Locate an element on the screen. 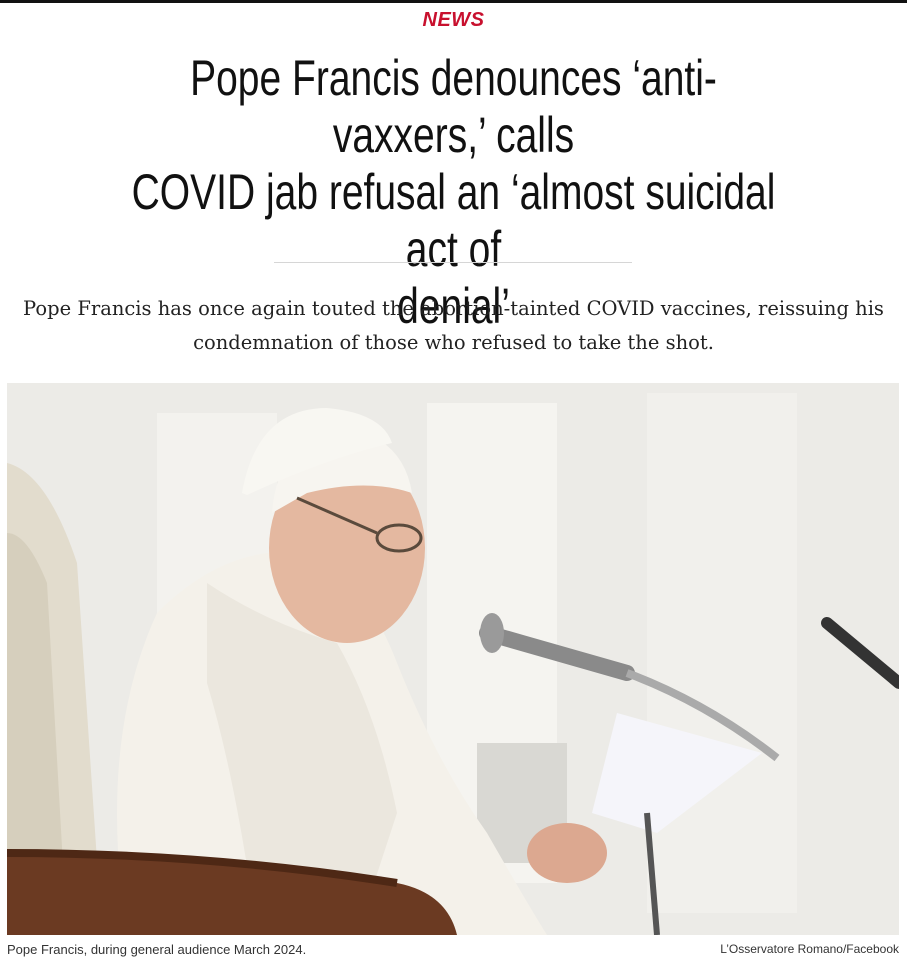  headline-divider is located at coordinates (453, 262).